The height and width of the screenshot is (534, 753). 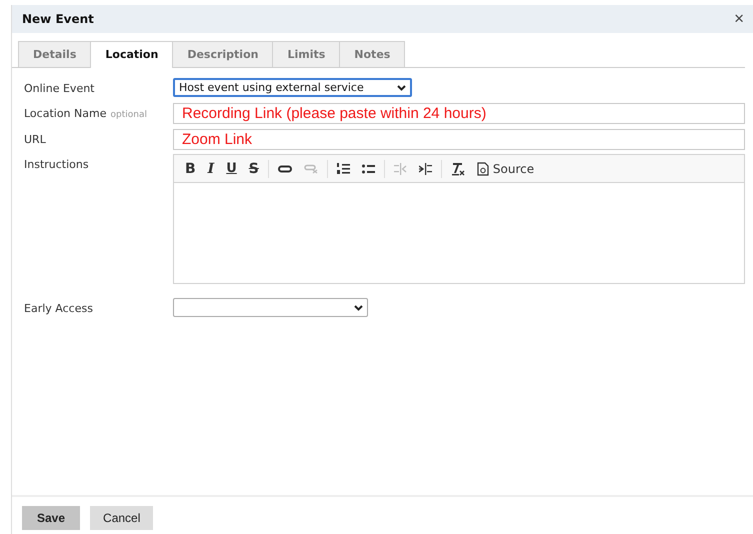 What do you see at coordinates (292, 87) in the screenshot?
I see `dropdown-field: Host event using external service` at bounding box center [292, 87].